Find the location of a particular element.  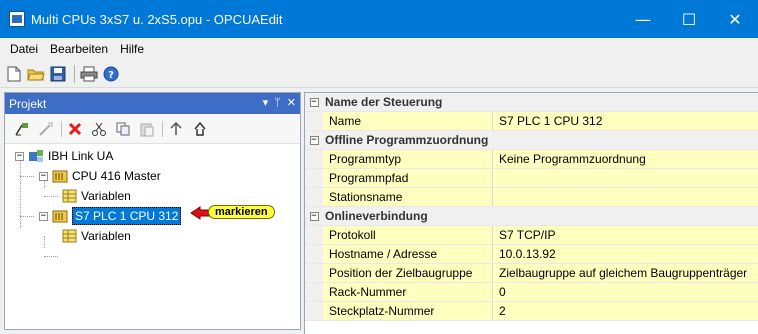

tree-node-s7-plc-1-cpu-312: − S7 PLC 1 CPU 312 is located at coordinates (110, 216).